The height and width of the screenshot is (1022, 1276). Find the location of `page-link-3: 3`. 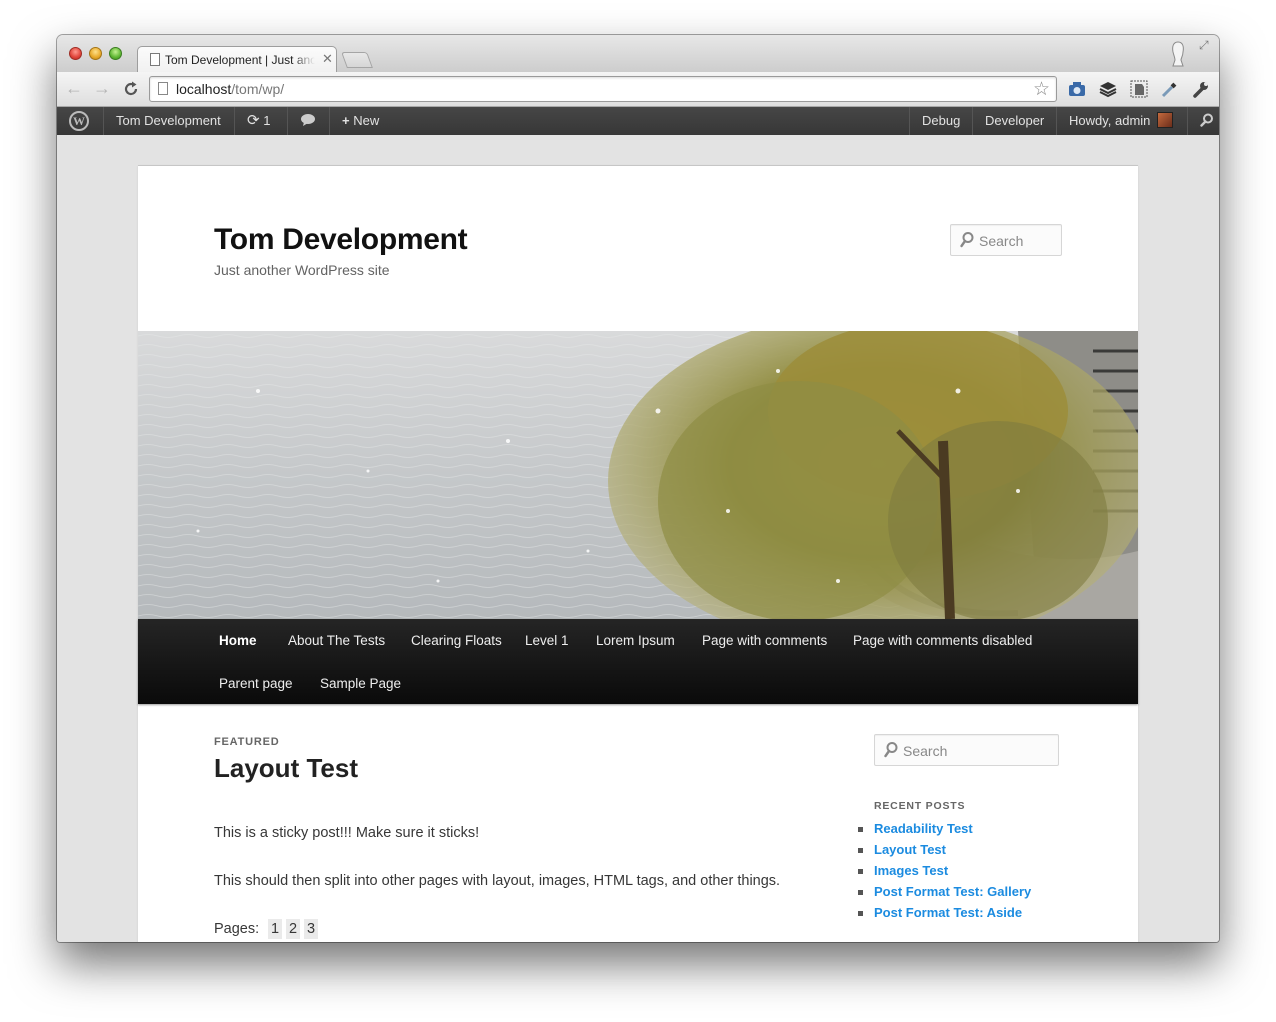

page-link-3: 3 is located at coordinates (311, 929).